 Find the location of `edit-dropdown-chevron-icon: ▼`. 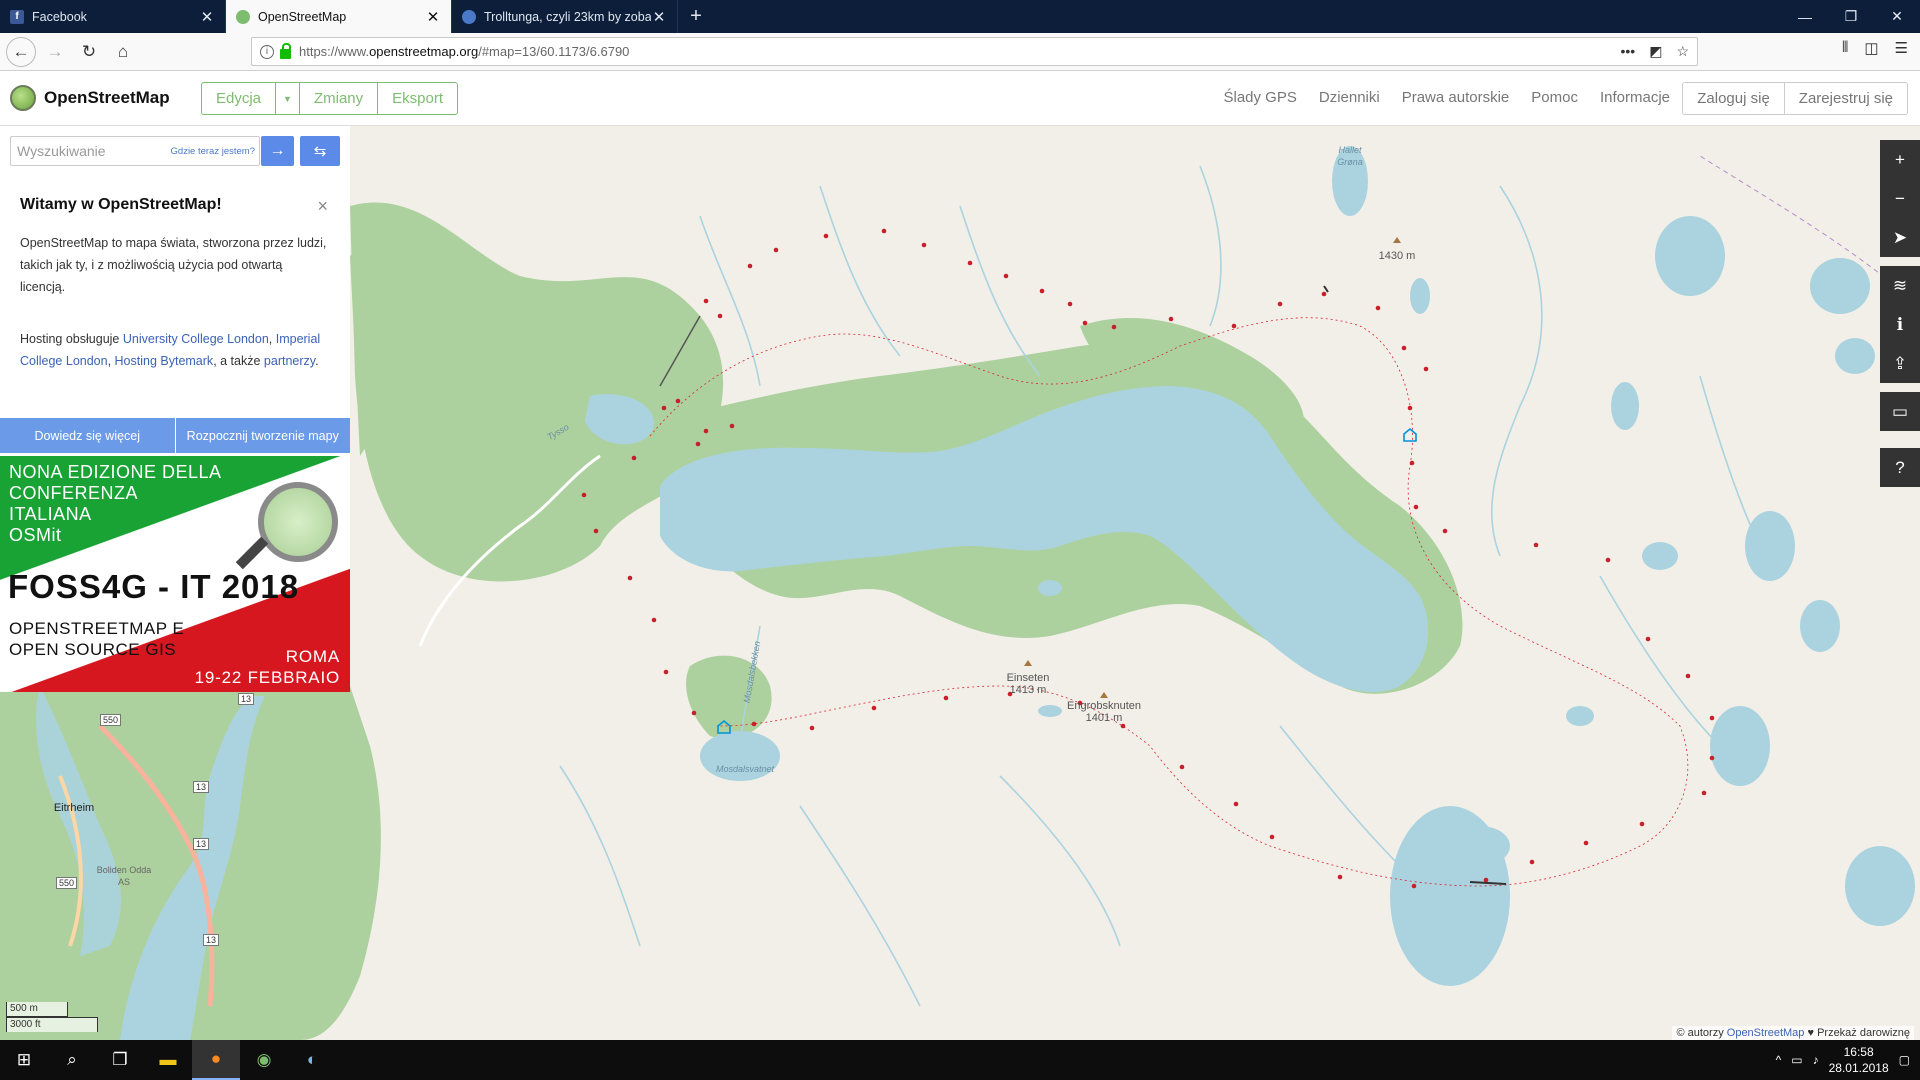

edit-dropdown-chevron-icon: ▼ is located at coordinates (288, 98).